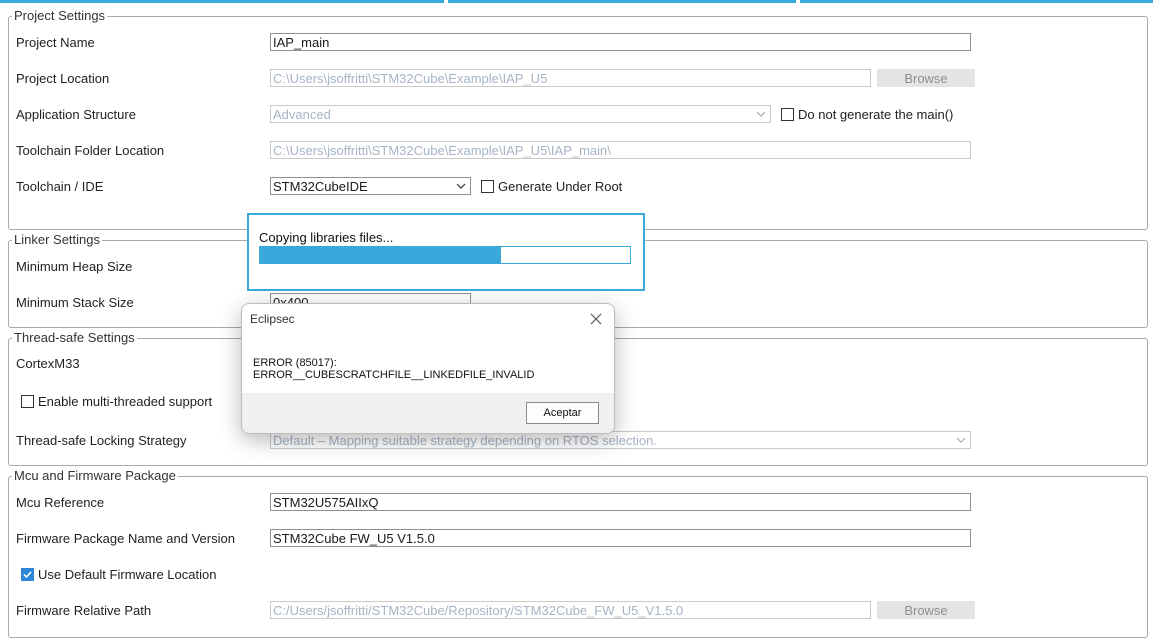  Describe the element at coordinates (272, 319) in the screenshot. I see `error-dialog-title: Eclipsec` at that location.